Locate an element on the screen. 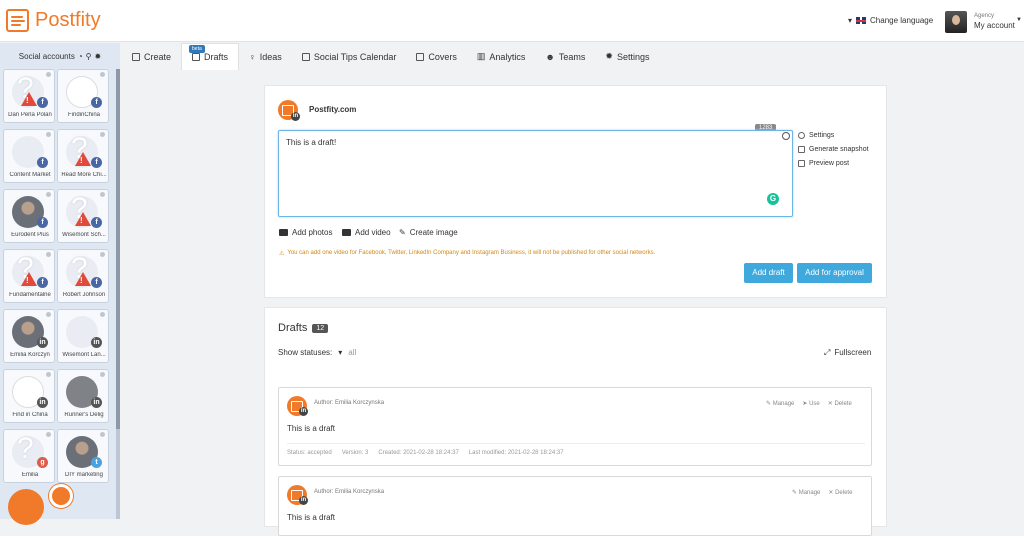 The width and height of the screenshot is (1024, 536). tab-create: Create is located at coordinates (151, 56).